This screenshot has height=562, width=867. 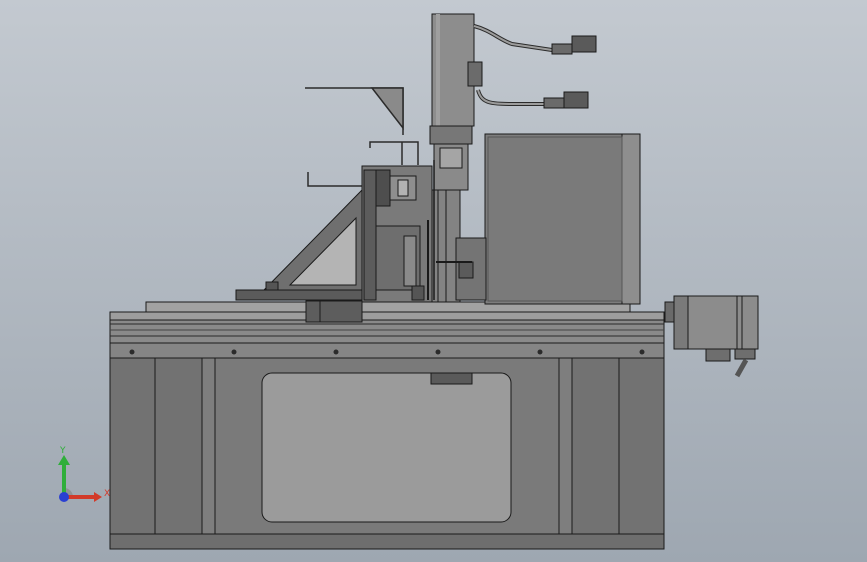 What do you see at coordinates (562, 219) in the screenshot?
I see `control-cabinet` at bounding box center [562, 219].